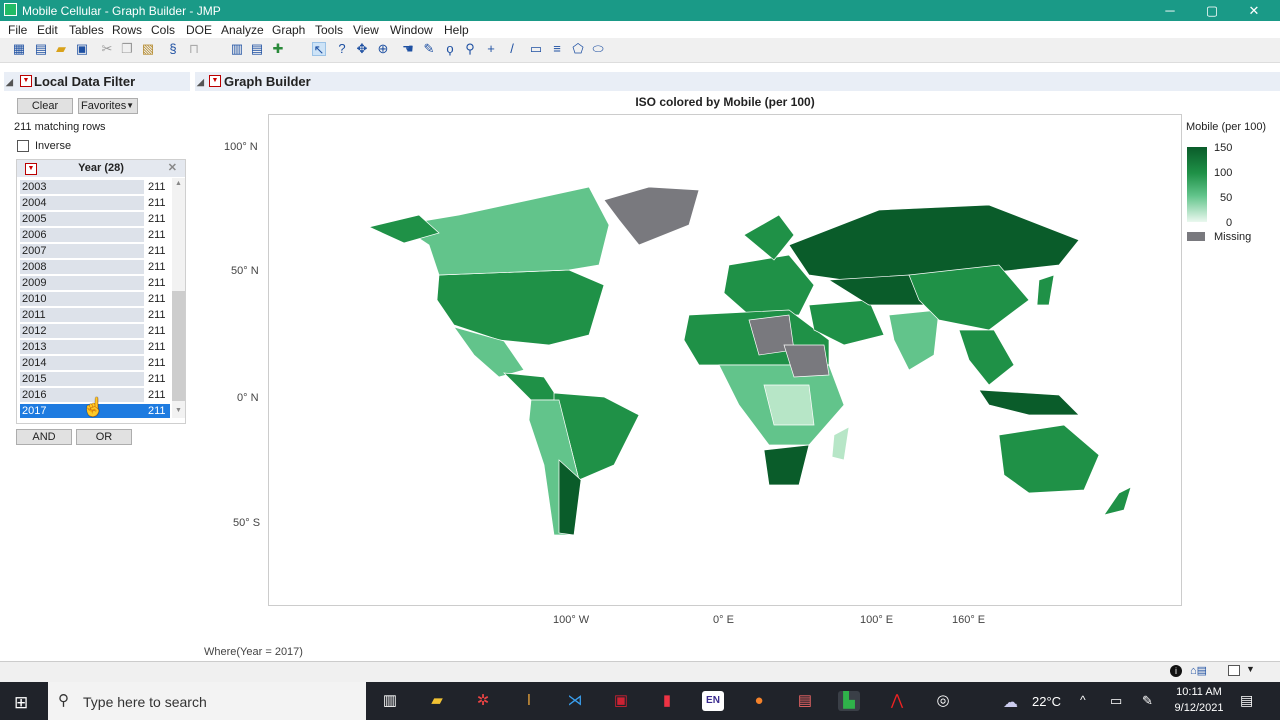 This screenshot has width=1280, height=720. What do you see at coordinates (1046, 701) in the screenshot?
I see `weather-temp: 22°C` at bounding box center [1046, 701].